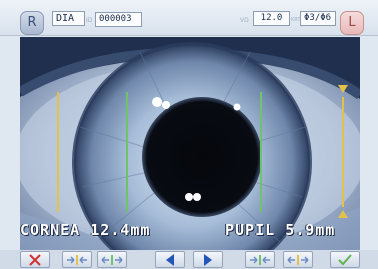  I want to click on triangle-right-icon, so click(208, 260).